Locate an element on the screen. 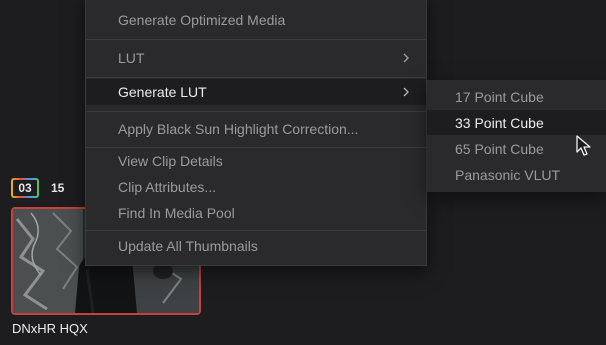 The width and height of the screenshot is (606, 345). submenu-item-panasonic-vlut: Panasonic VLUT is located at coordinates (516, 174).